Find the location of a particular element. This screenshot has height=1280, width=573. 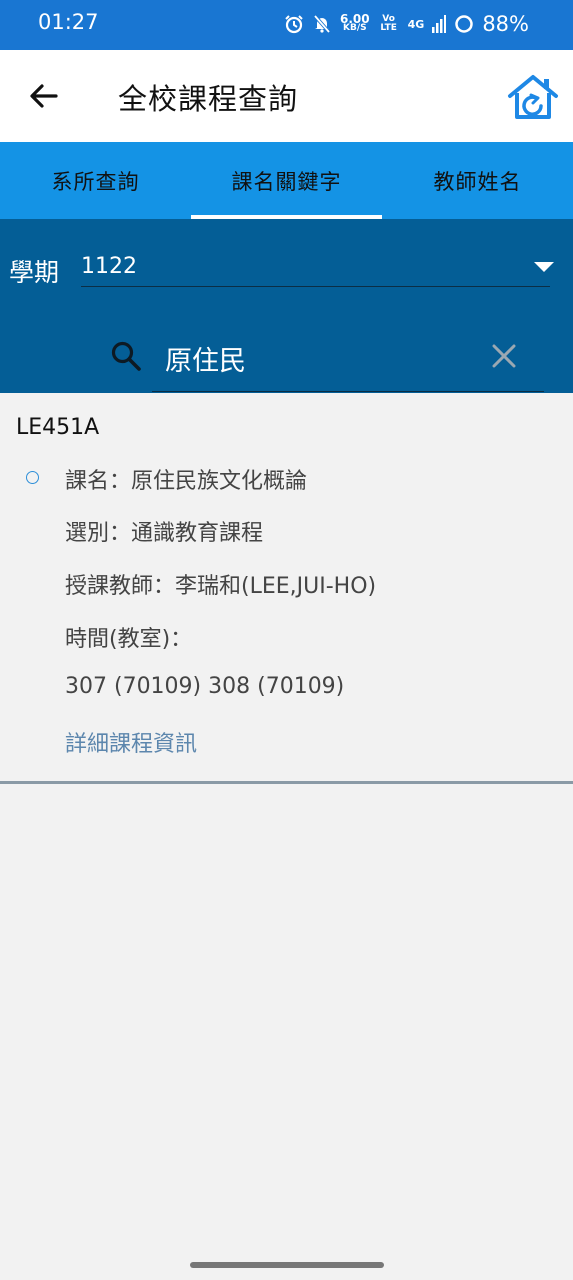

search-mode-tabs: 系所查詢 課名關鍵字 教師姓名 is located at coordinates (286, 180).